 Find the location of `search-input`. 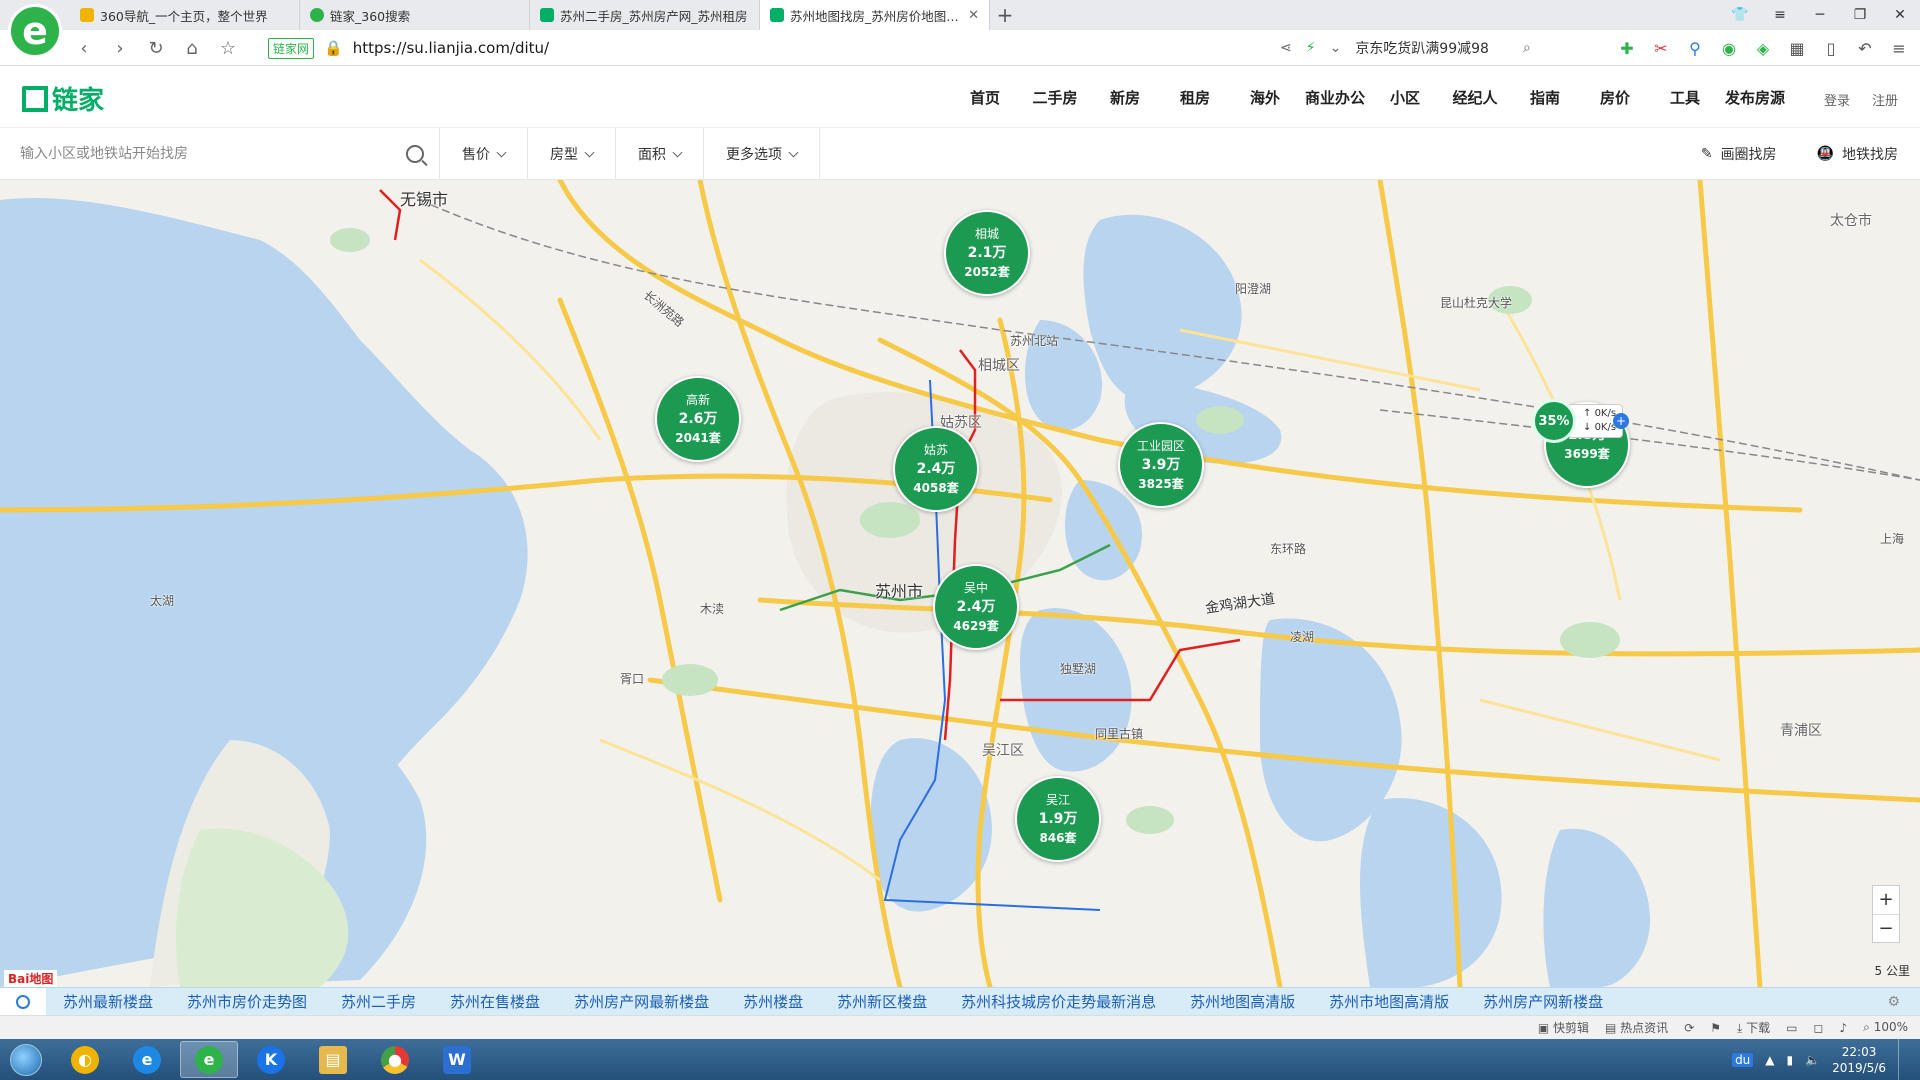

search-input is located at coordinates (200, 154).